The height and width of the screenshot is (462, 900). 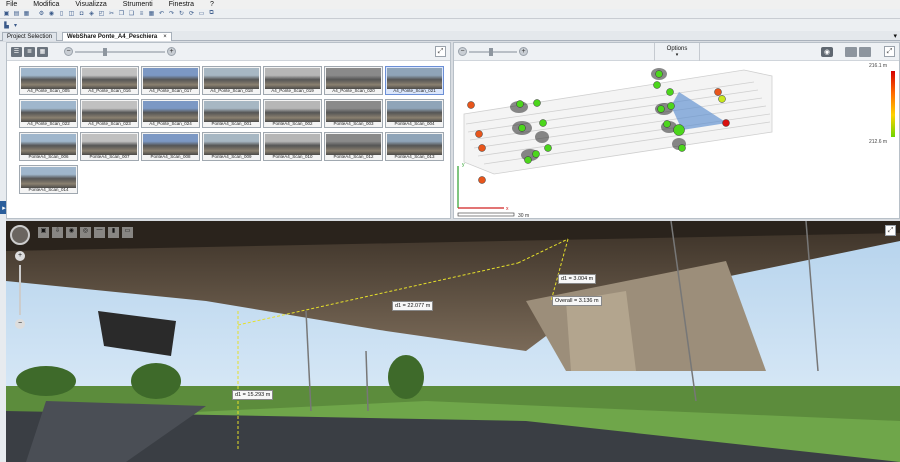 I want to click on close-icon: ×, so click(x=165, y=37).